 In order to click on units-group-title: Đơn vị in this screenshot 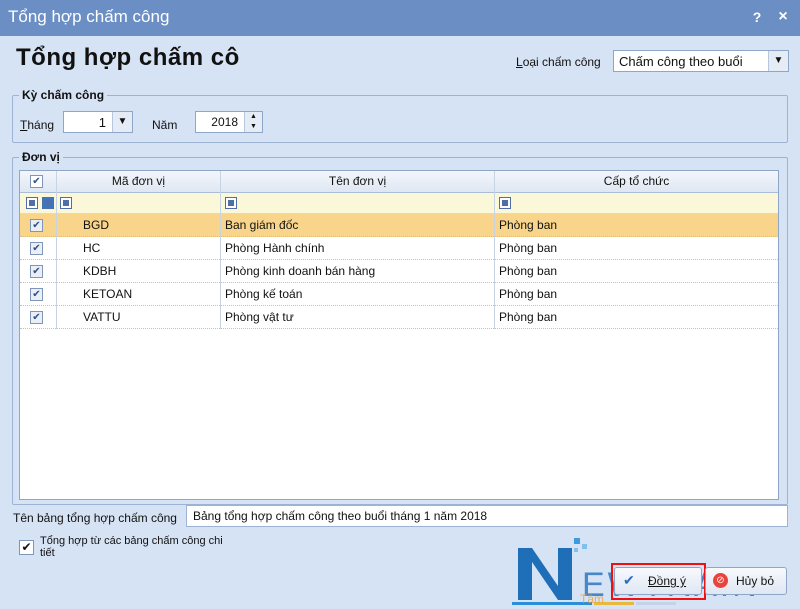, I will do `click(41, 157)`.